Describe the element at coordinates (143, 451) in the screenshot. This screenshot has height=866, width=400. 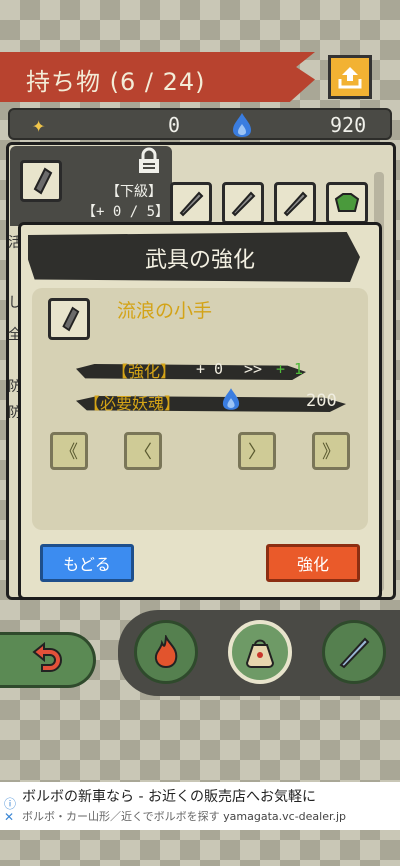
I see `prev-button: 〈` at that location.